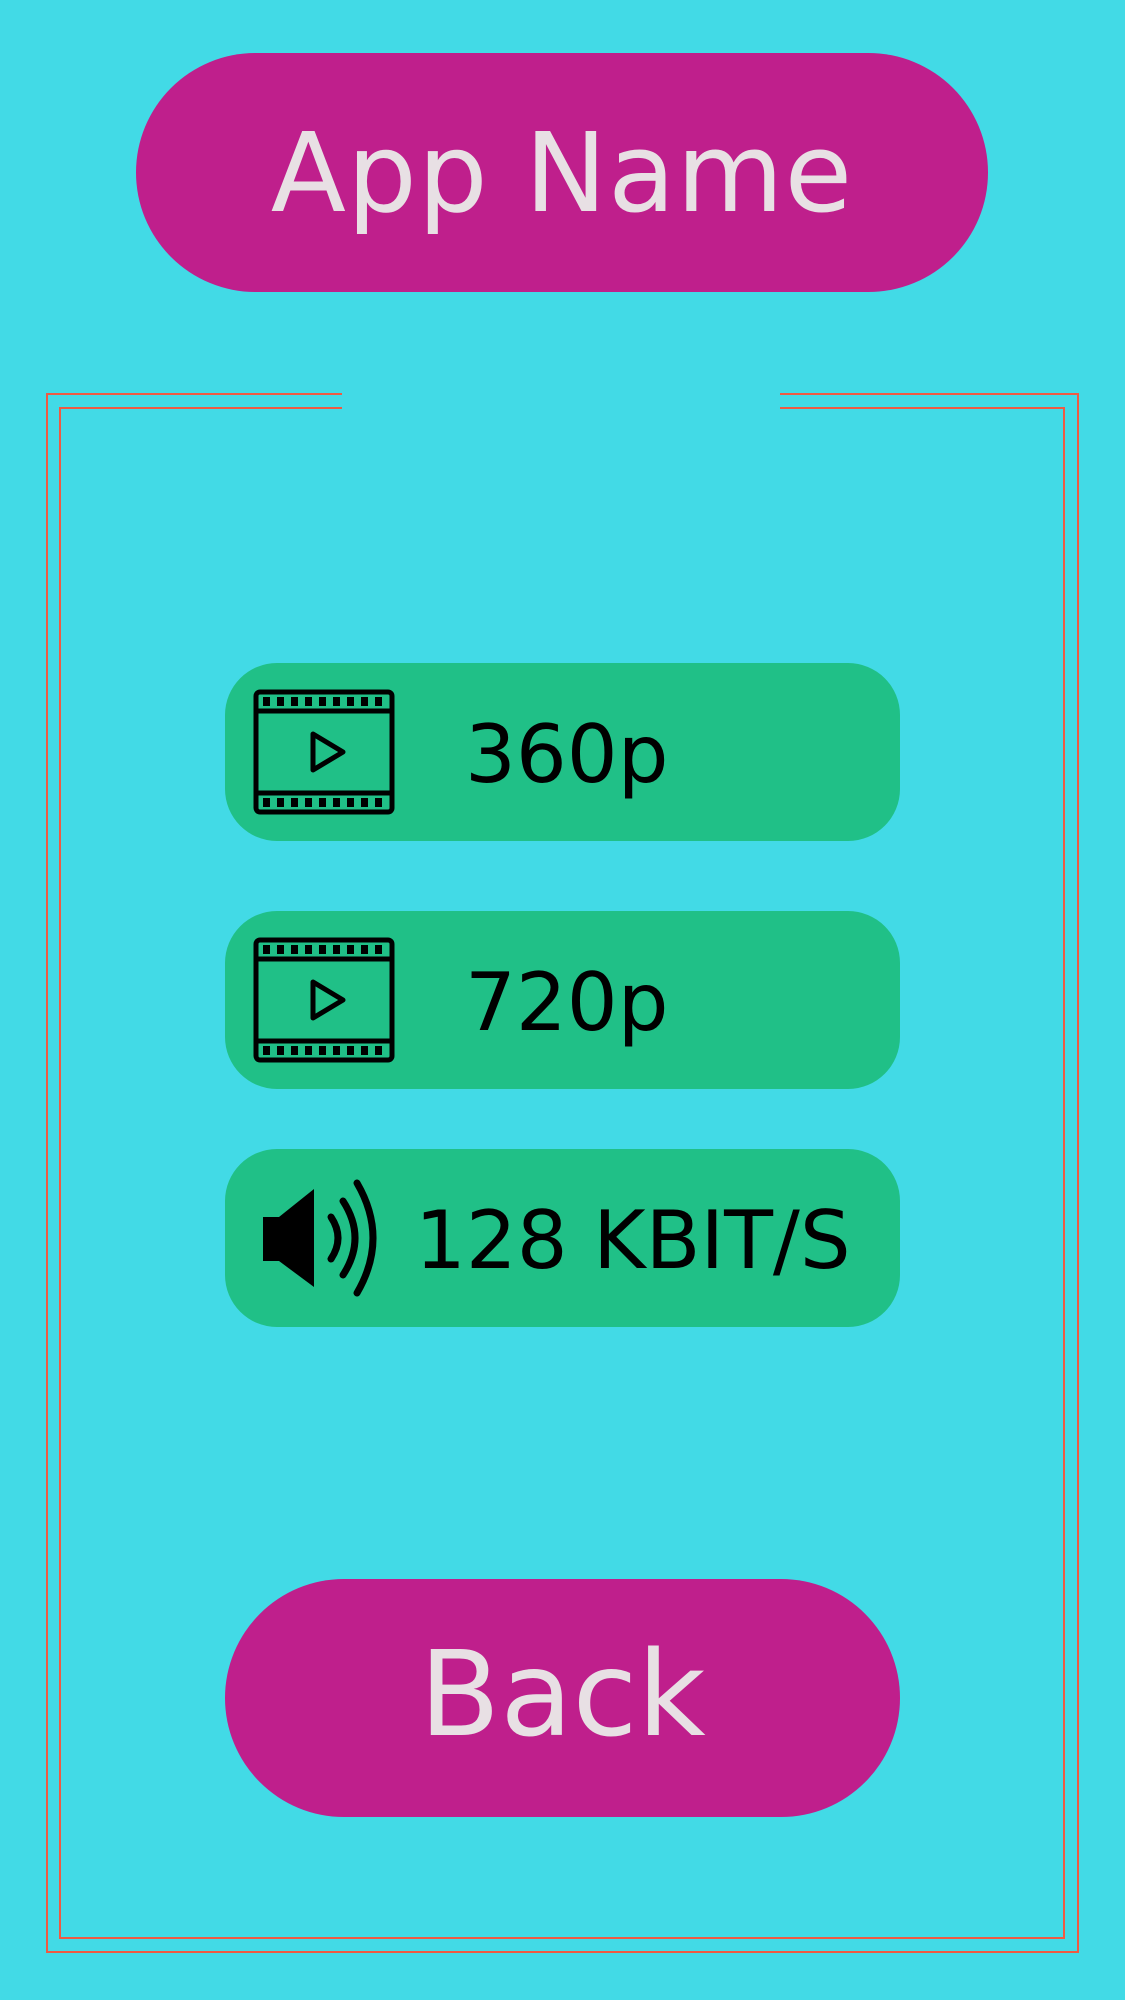 This screenshot has width=1125, height=2000. Describe the element at coordinates (567, 754) in the screenshot. I see `option-360p-label: 360p` at that location.